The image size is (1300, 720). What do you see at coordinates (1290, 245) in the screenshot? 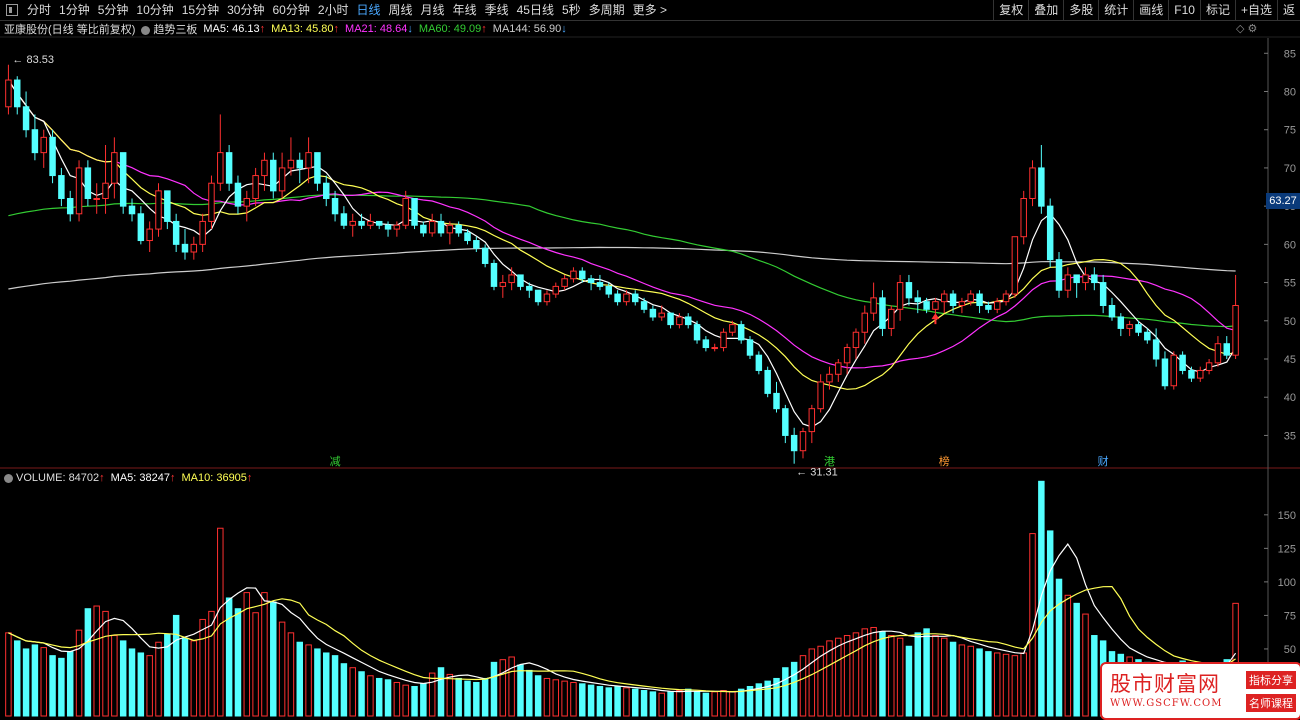
I see `y-tick-label-5: 60` at bounding box center [1290, 245].